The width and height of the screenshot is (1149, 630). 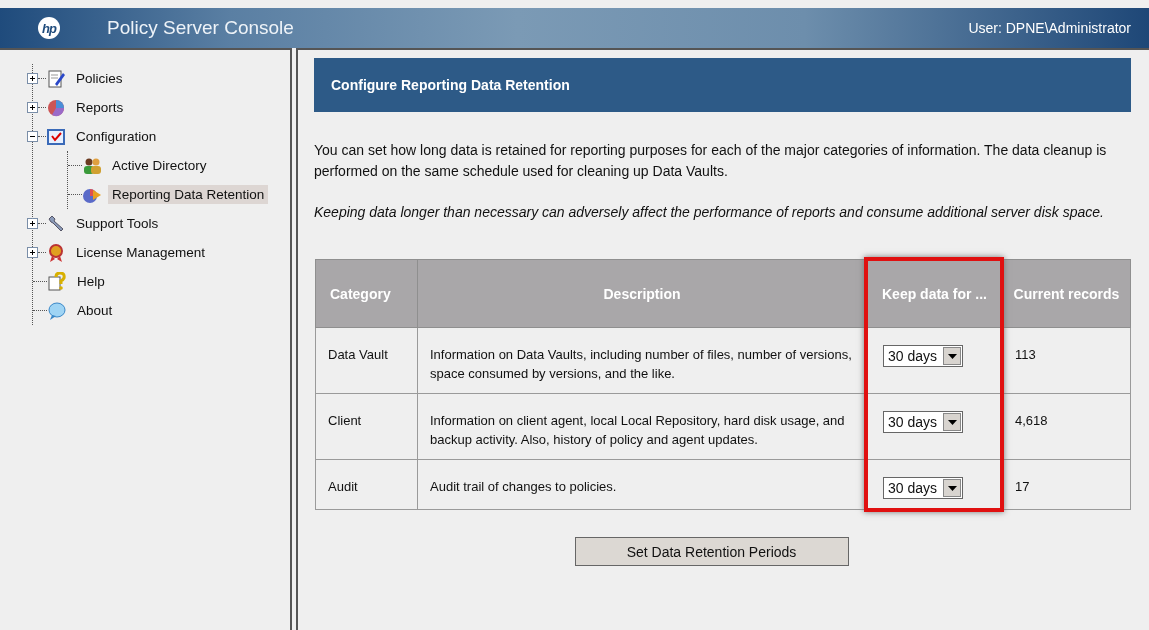 I want to click on app-title: Policy Server Console, so click(x=200, y=28).